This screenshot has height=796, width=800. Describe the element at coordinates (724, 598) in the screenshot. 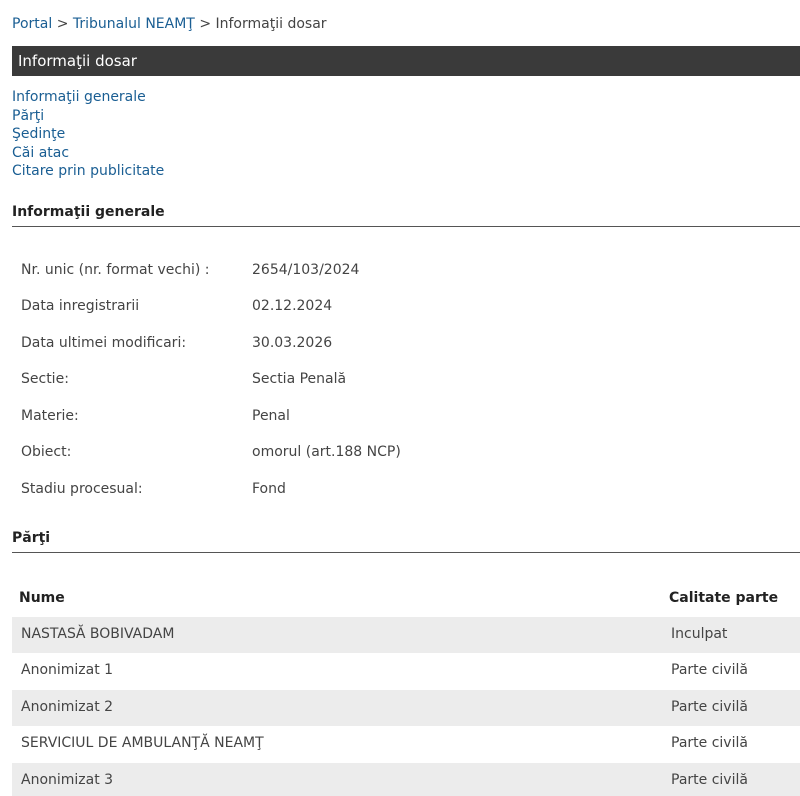

I see `column-header-role: Calitate parte` at that location.